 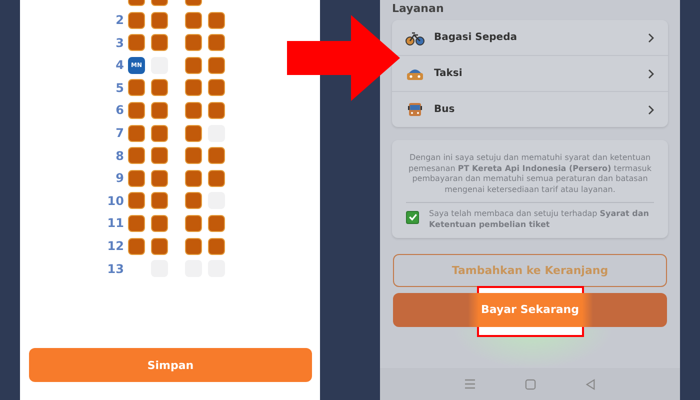 I want to click on bus-icon, so click(x=415, y=110).